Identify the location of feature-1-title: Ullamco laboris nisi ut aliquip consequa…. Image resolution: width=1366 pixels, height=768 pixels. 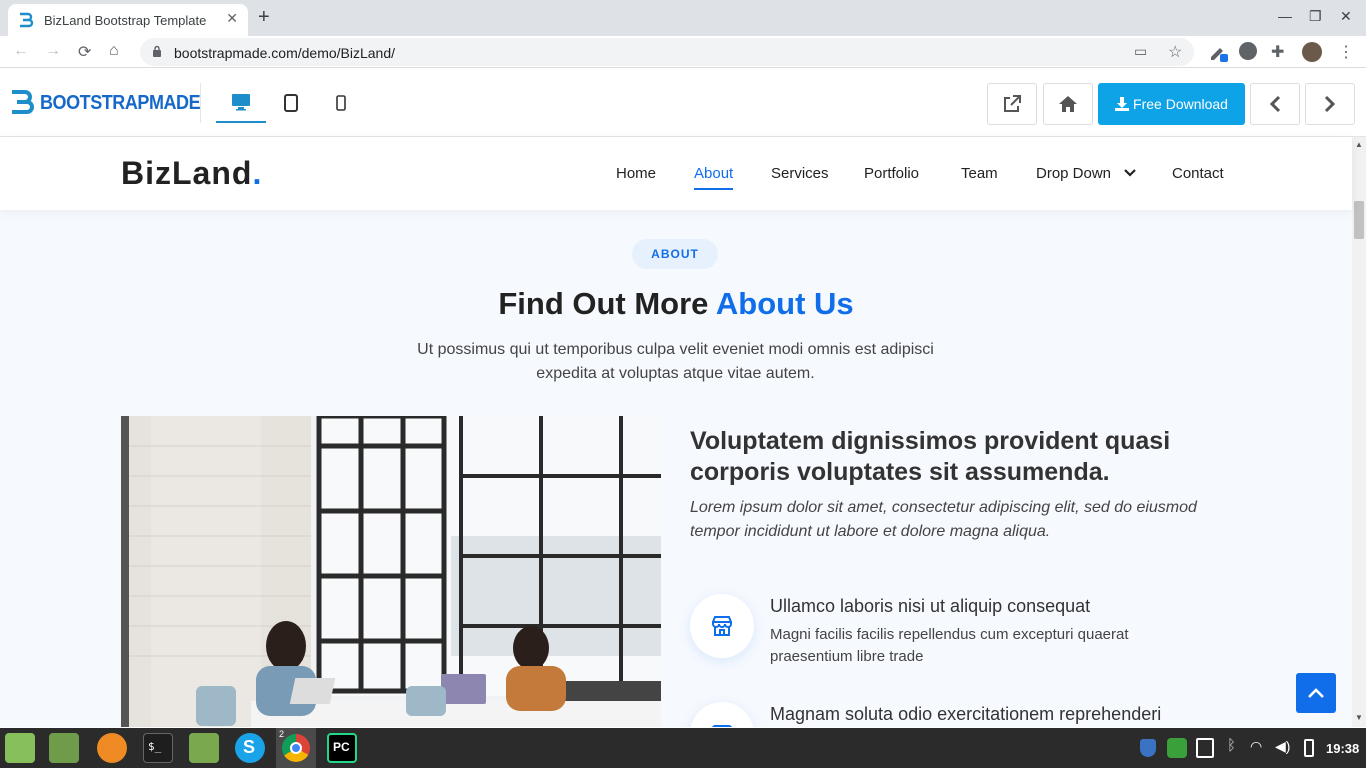
(930, 606).